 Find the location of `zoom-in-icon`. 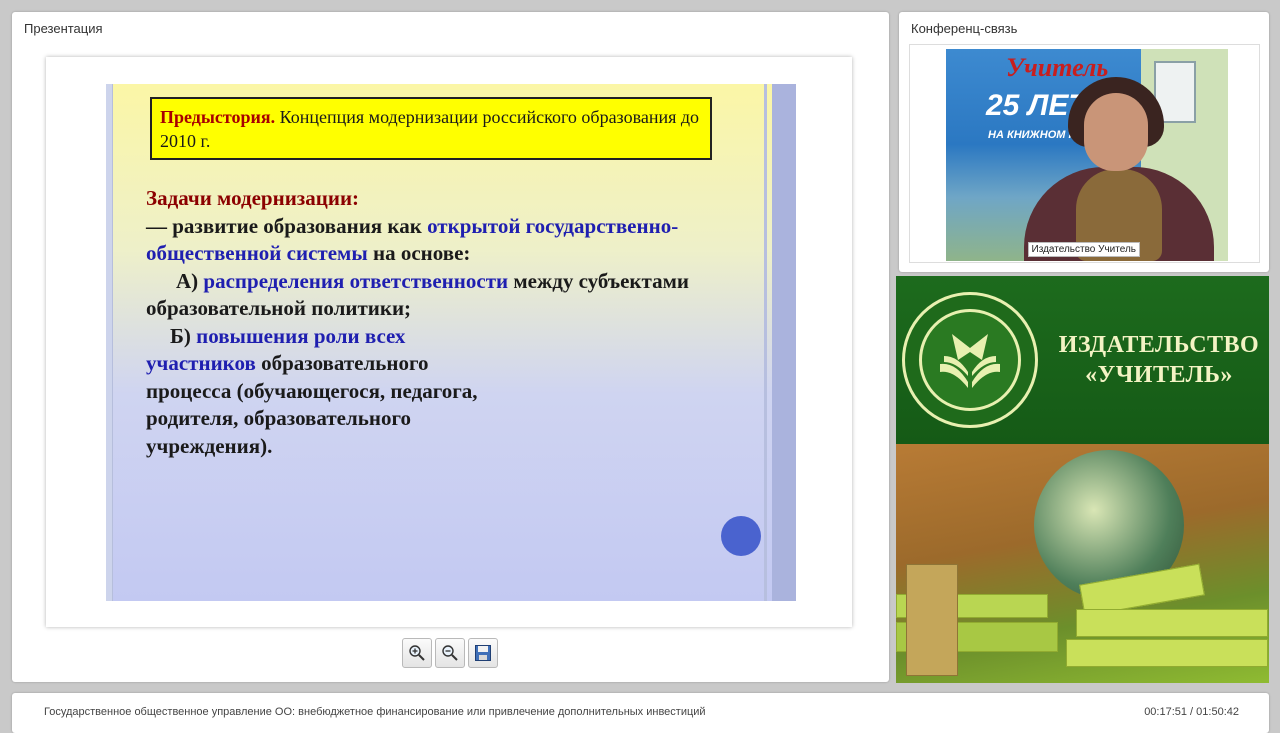

zoom-in-icon is located at coordinates (417, 653).